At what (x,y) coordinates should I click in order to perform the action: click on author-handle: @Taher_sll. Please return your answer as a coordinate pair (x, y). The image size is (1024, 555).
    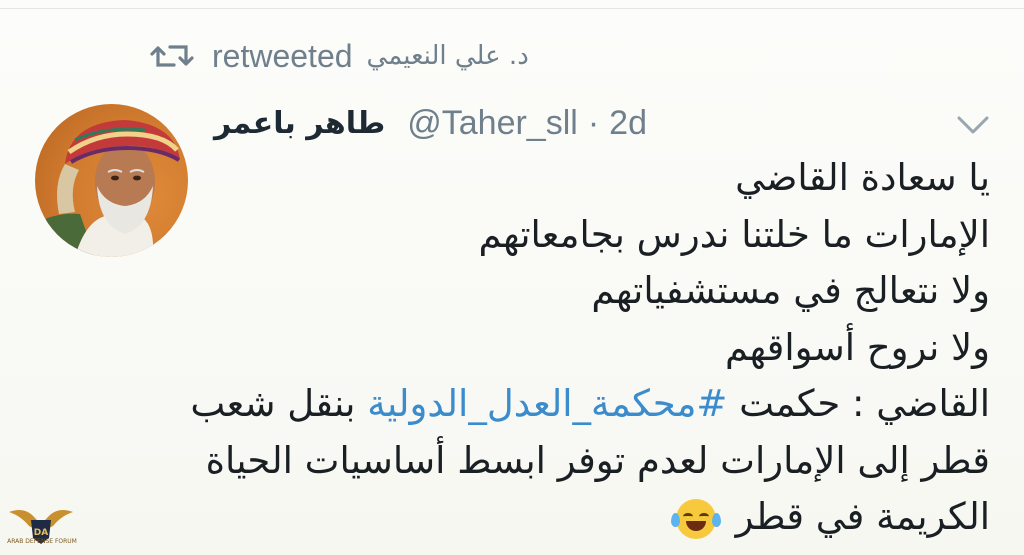
    Looking at the image, I should click on (492, 123).